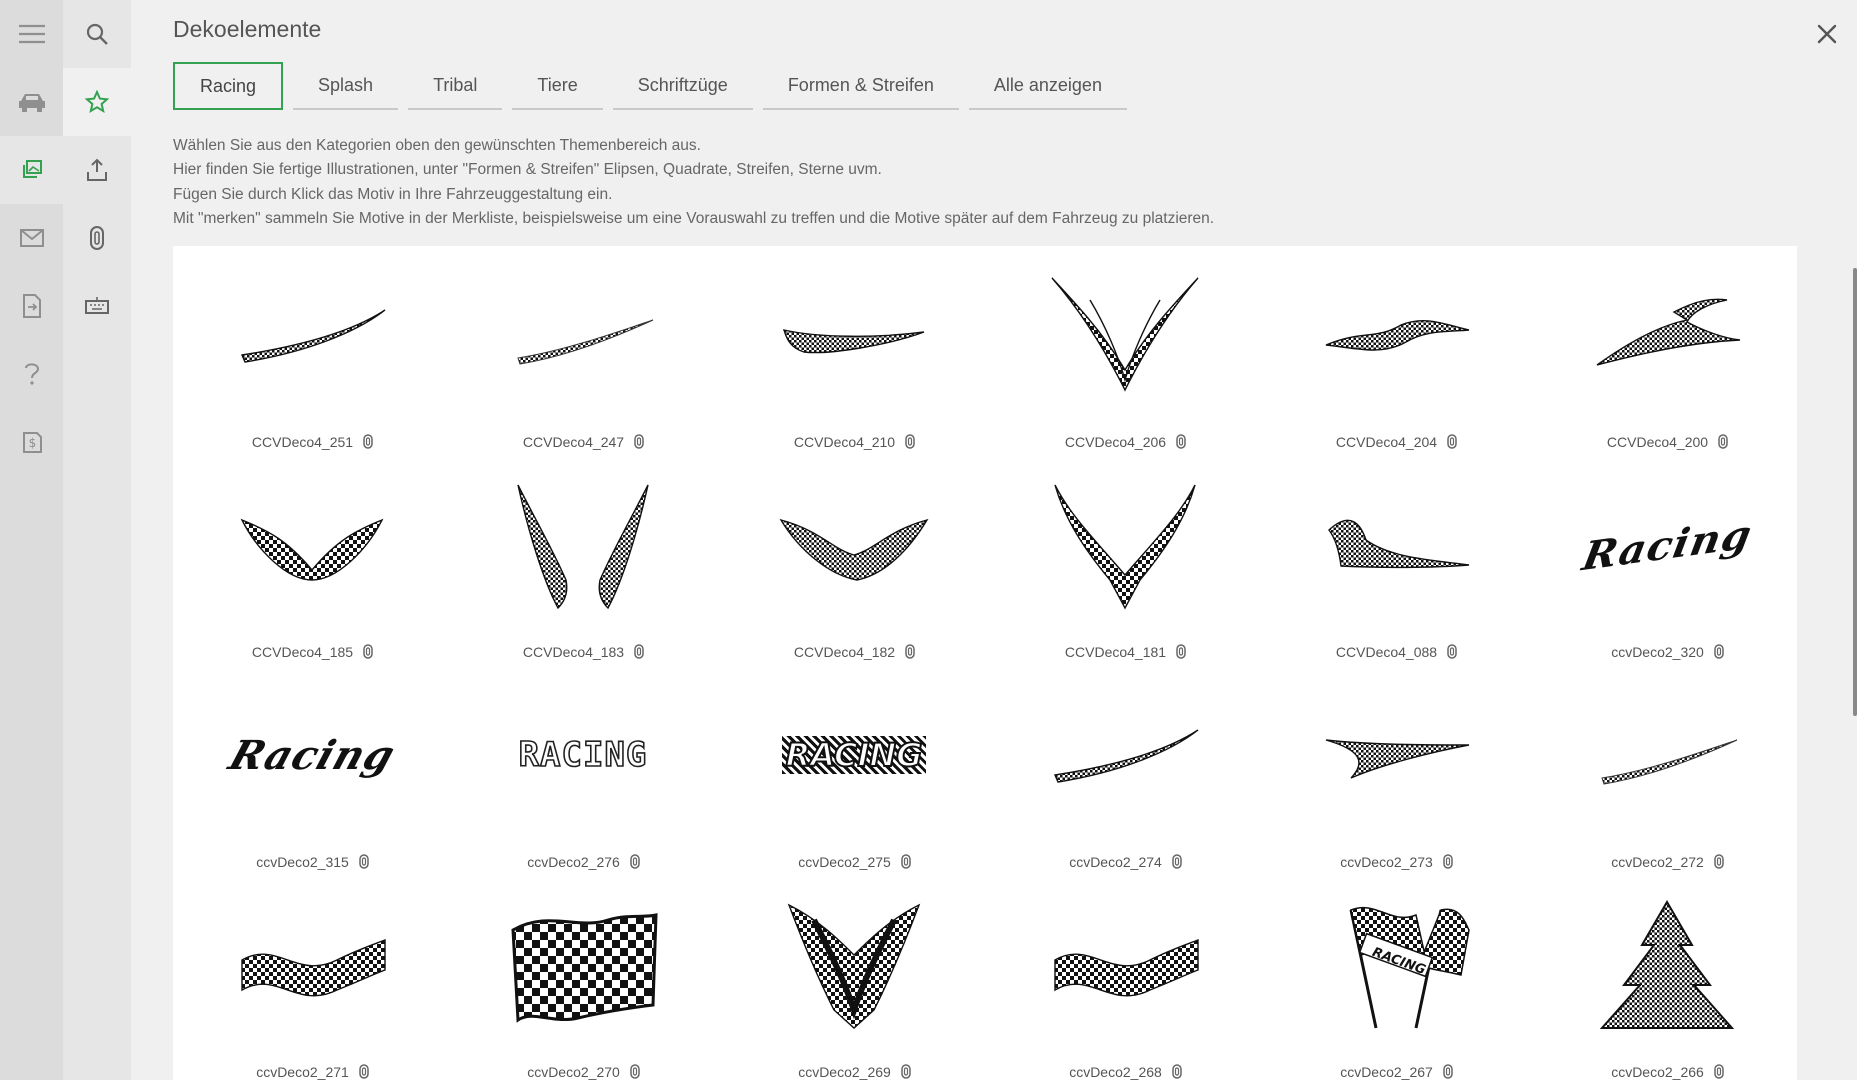  I want to click on tab-tribal: Tribal, so click(455, 86).